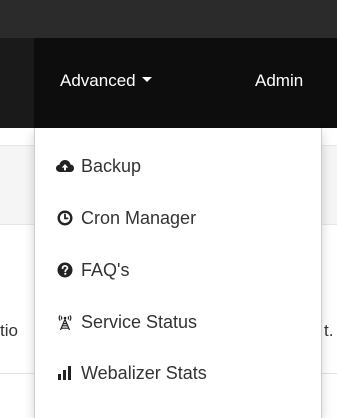  I want to click on nav-admin-link: Admin, so click(279, 81).